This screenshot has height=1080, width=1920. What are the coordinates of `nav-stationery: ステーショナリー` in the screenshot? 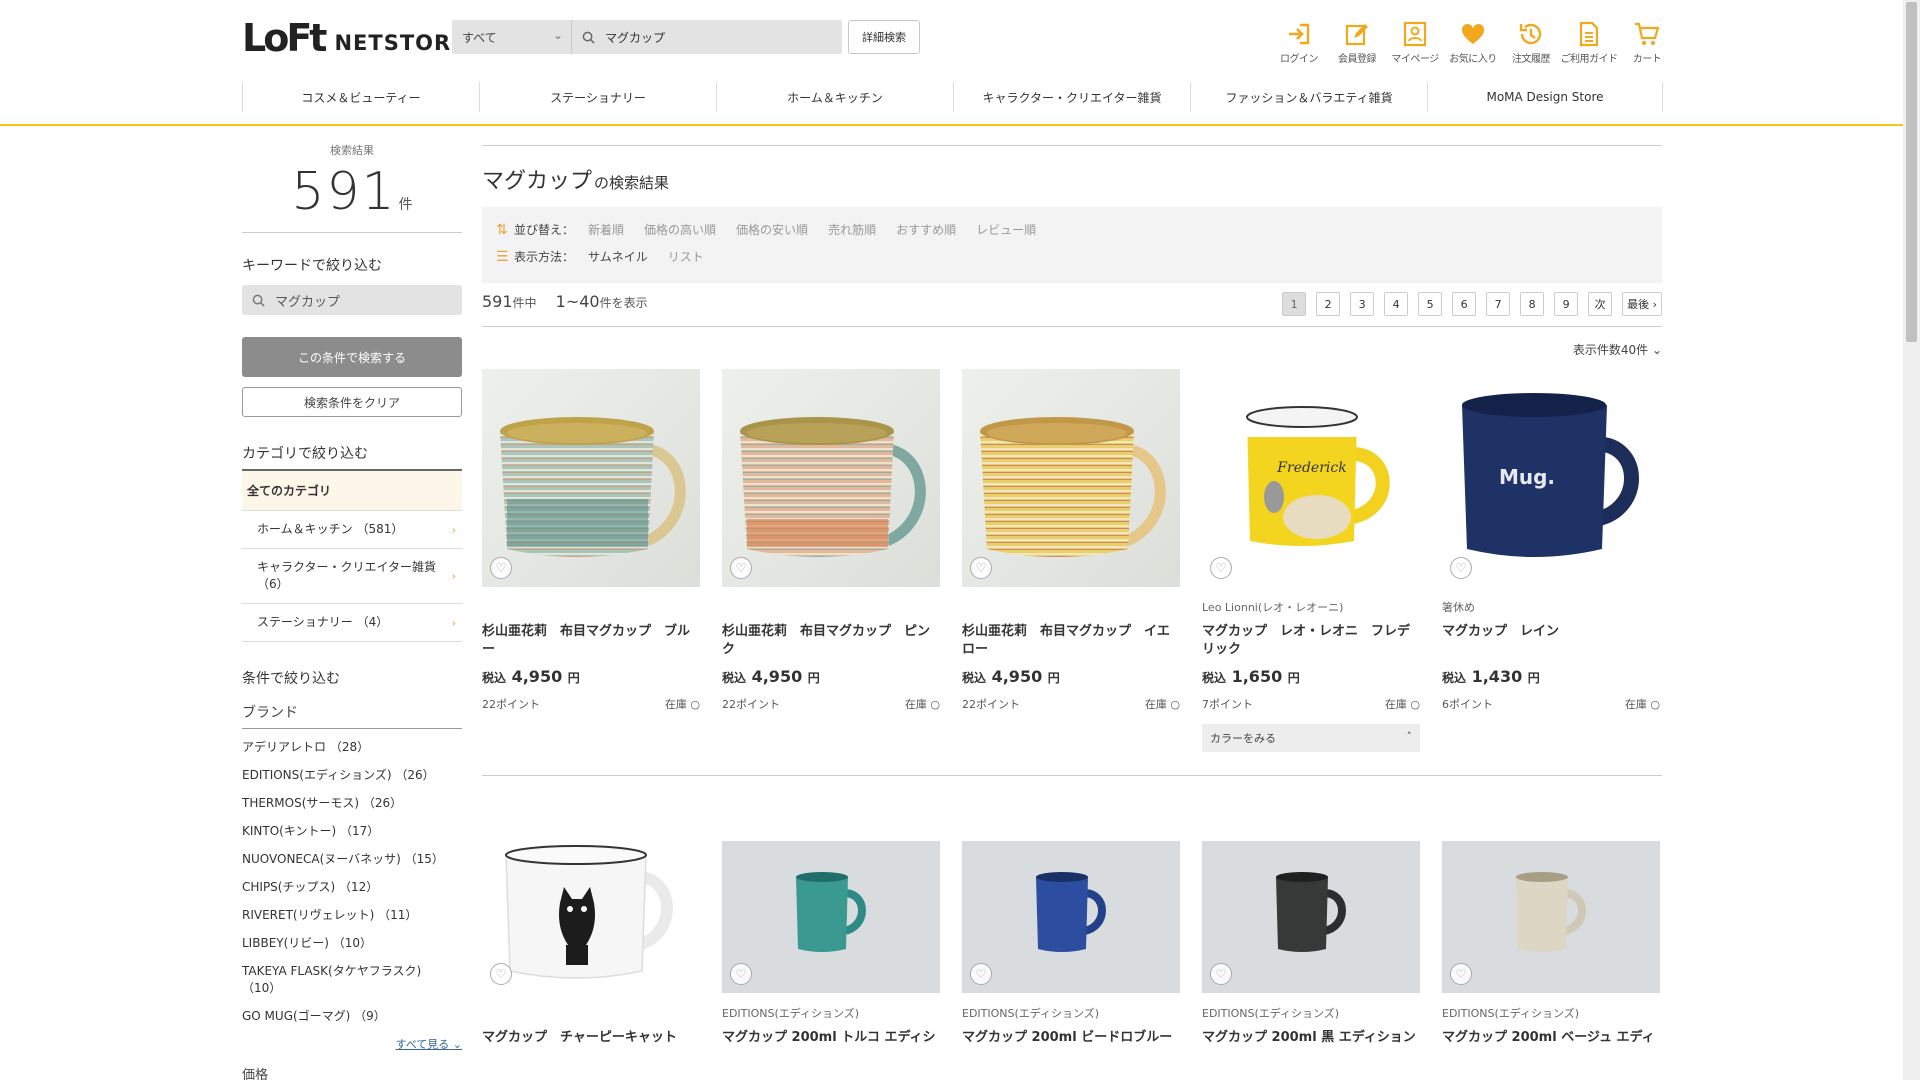 It's located at (597, 97).